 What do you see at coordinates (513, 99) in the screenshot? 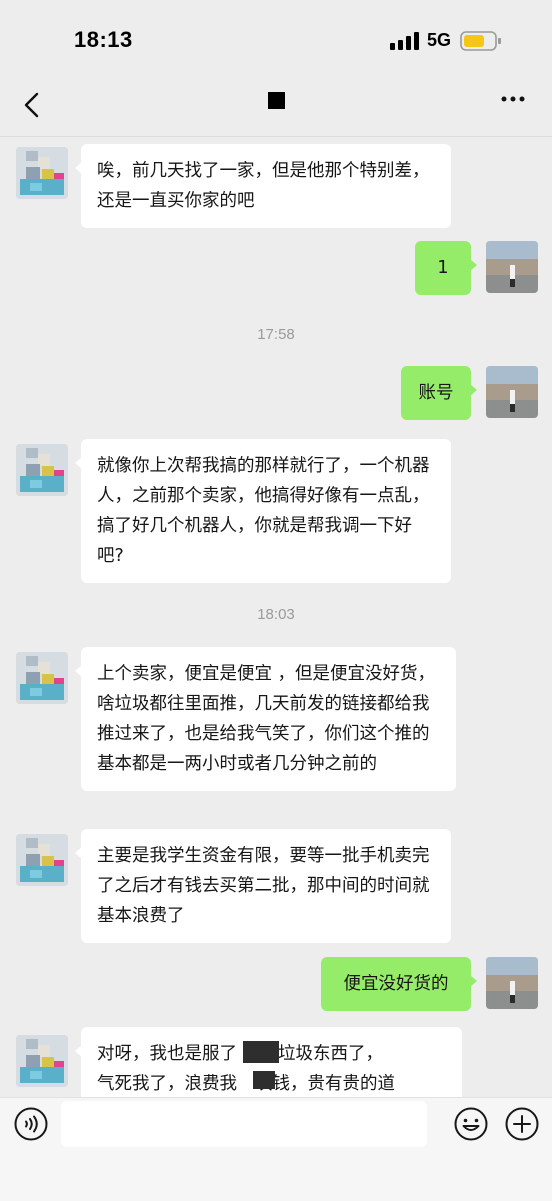
I see `more-dots-icon` at bounding box center [513, 99].